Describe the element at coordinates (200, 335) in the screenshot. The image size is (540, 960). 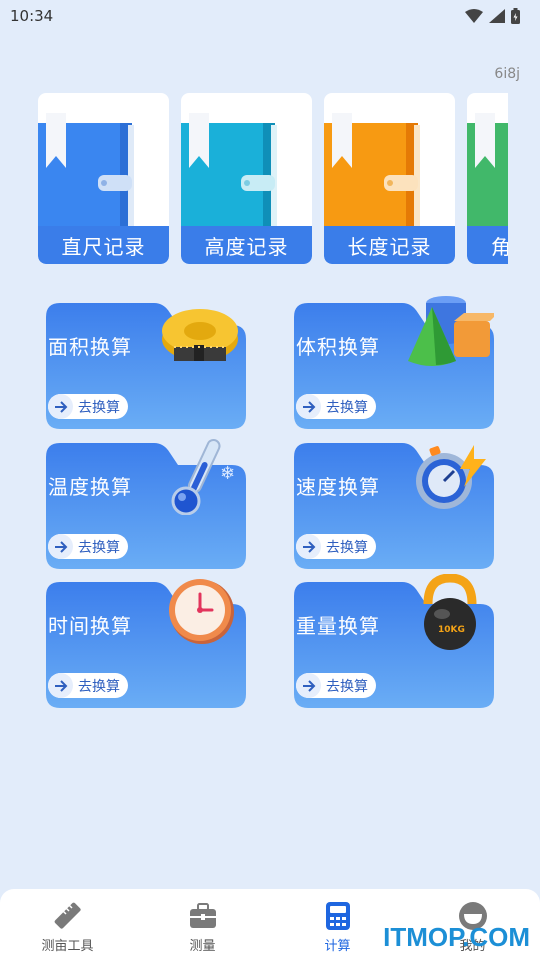
I see `tape-measure-icon` at that location.